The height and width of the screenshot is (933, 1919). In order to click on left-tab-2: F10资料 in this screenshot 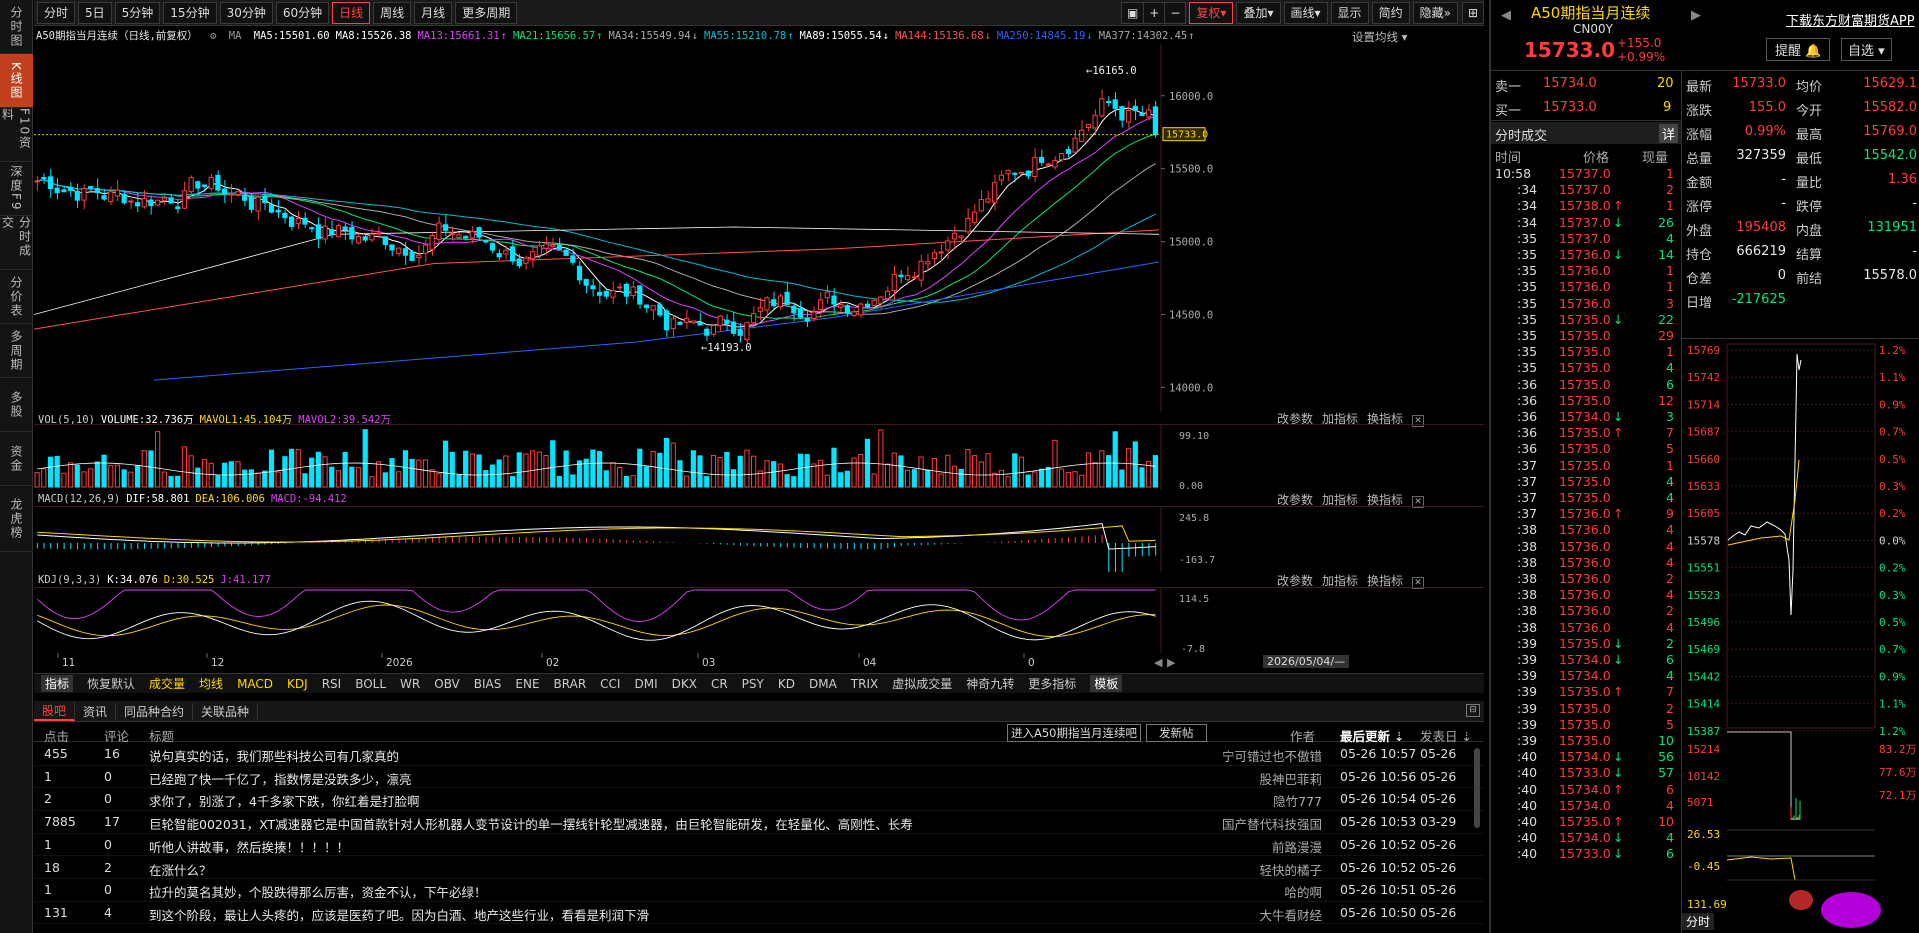, I will do `click(16, 135)`.